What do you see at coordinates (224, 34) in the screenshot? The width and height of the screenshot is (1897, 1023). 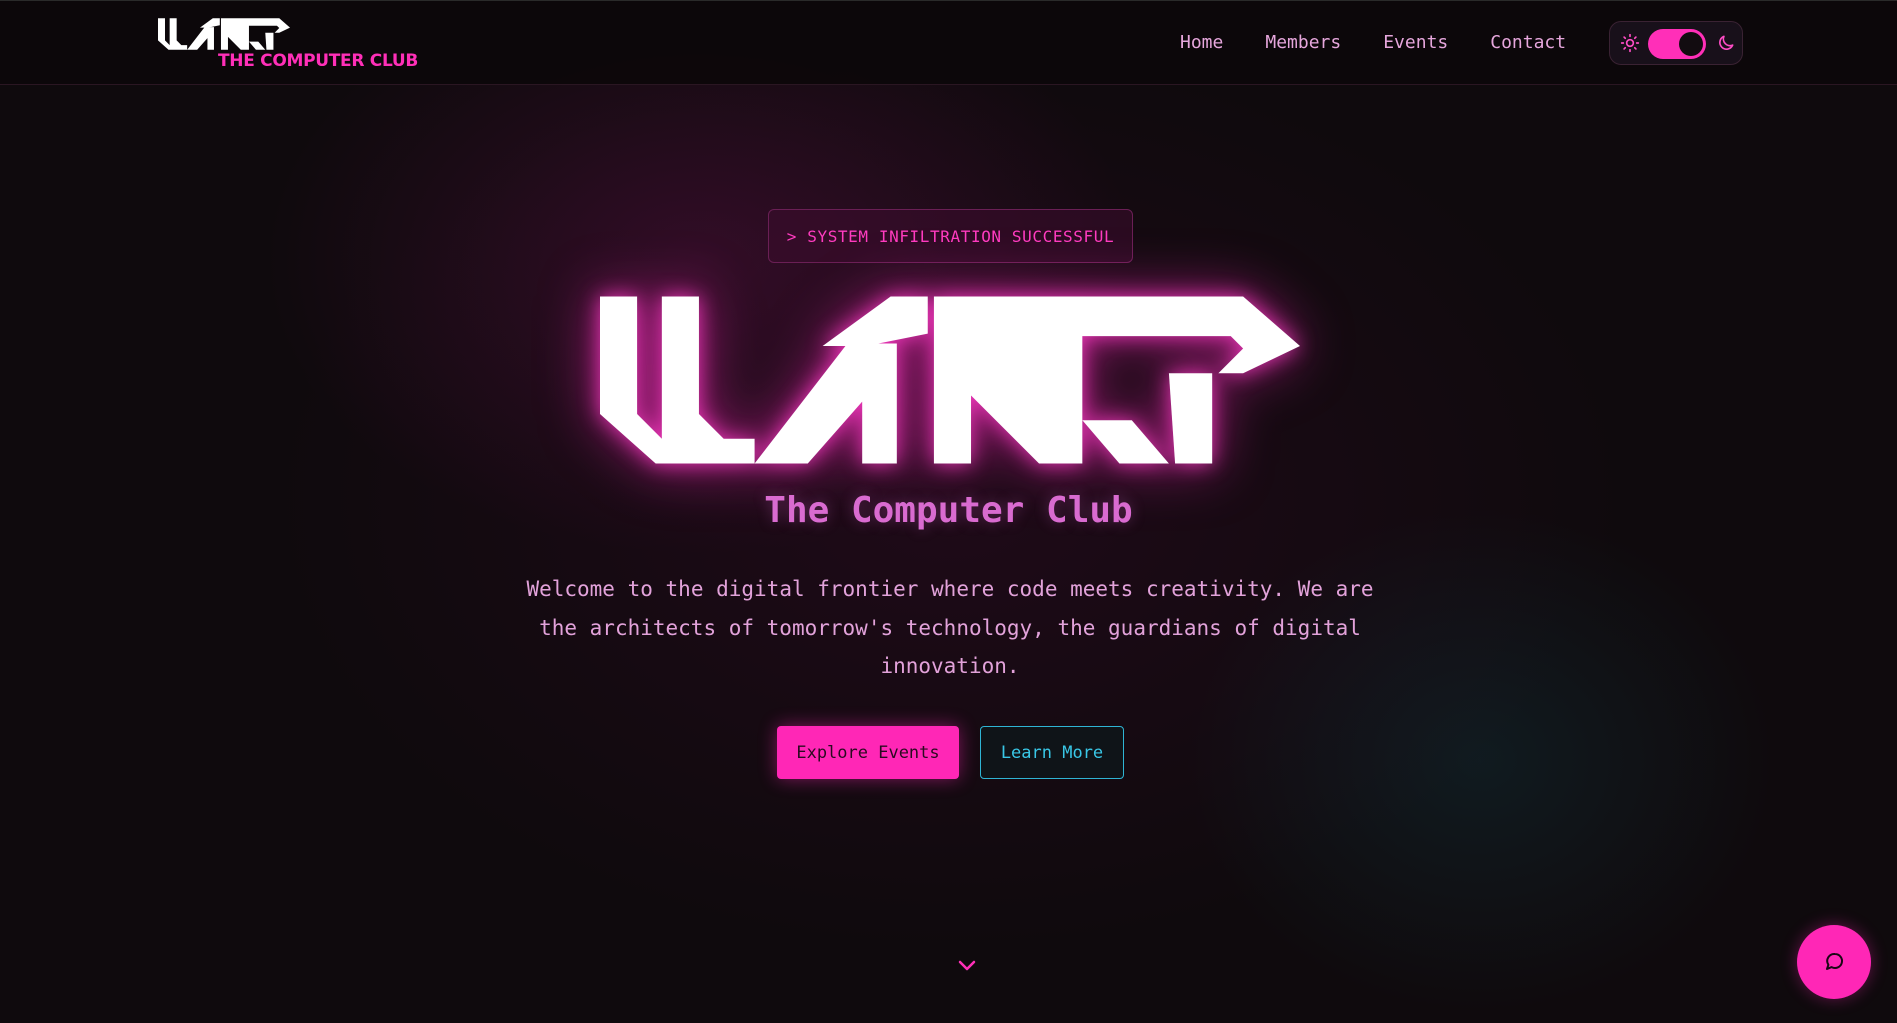 I see `warp-logo-mark` at bounding box center [224, 34].